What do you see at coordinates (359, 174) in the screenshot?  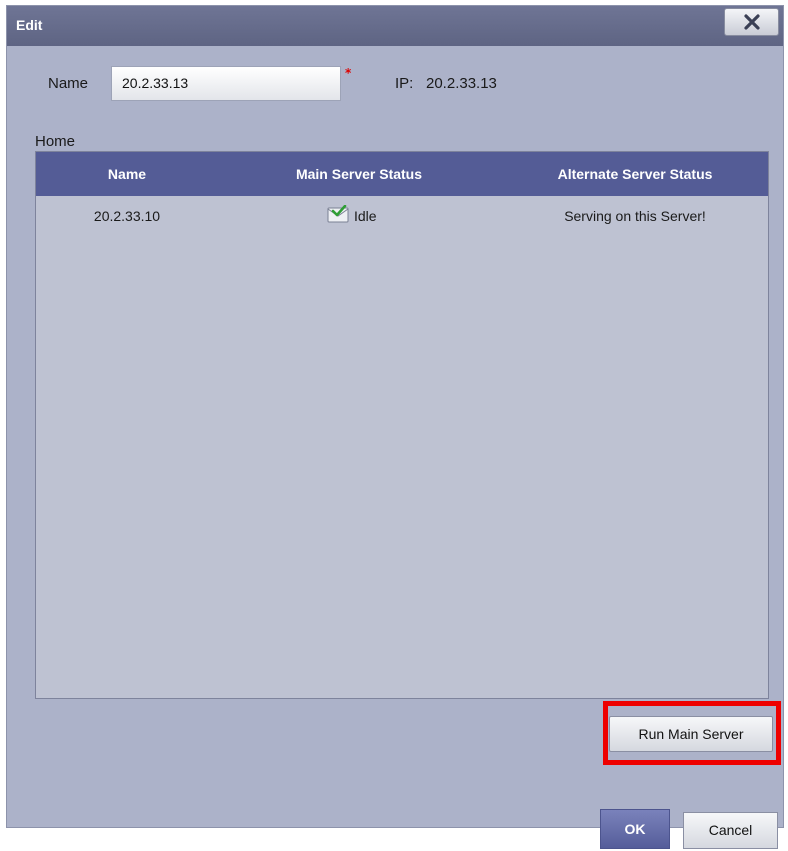 I see `column-header-main-status: Main Server Status` at bounding box center [359, 174].